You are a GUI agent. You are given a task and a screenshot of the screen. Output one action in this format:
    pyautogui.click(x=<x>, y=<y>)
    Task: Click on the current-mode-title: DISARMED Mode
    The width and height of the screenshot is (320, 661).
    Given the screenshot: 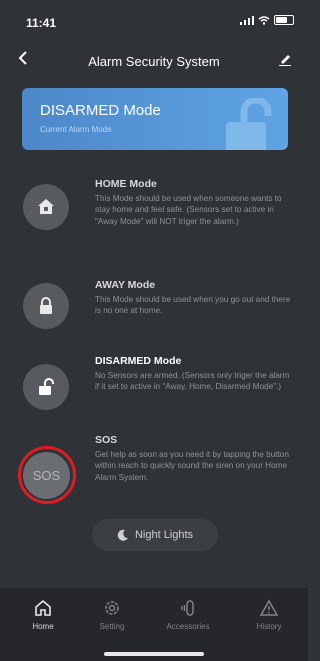 What is the action you would take?
    pyautogui.click(x=100, y=110)
    